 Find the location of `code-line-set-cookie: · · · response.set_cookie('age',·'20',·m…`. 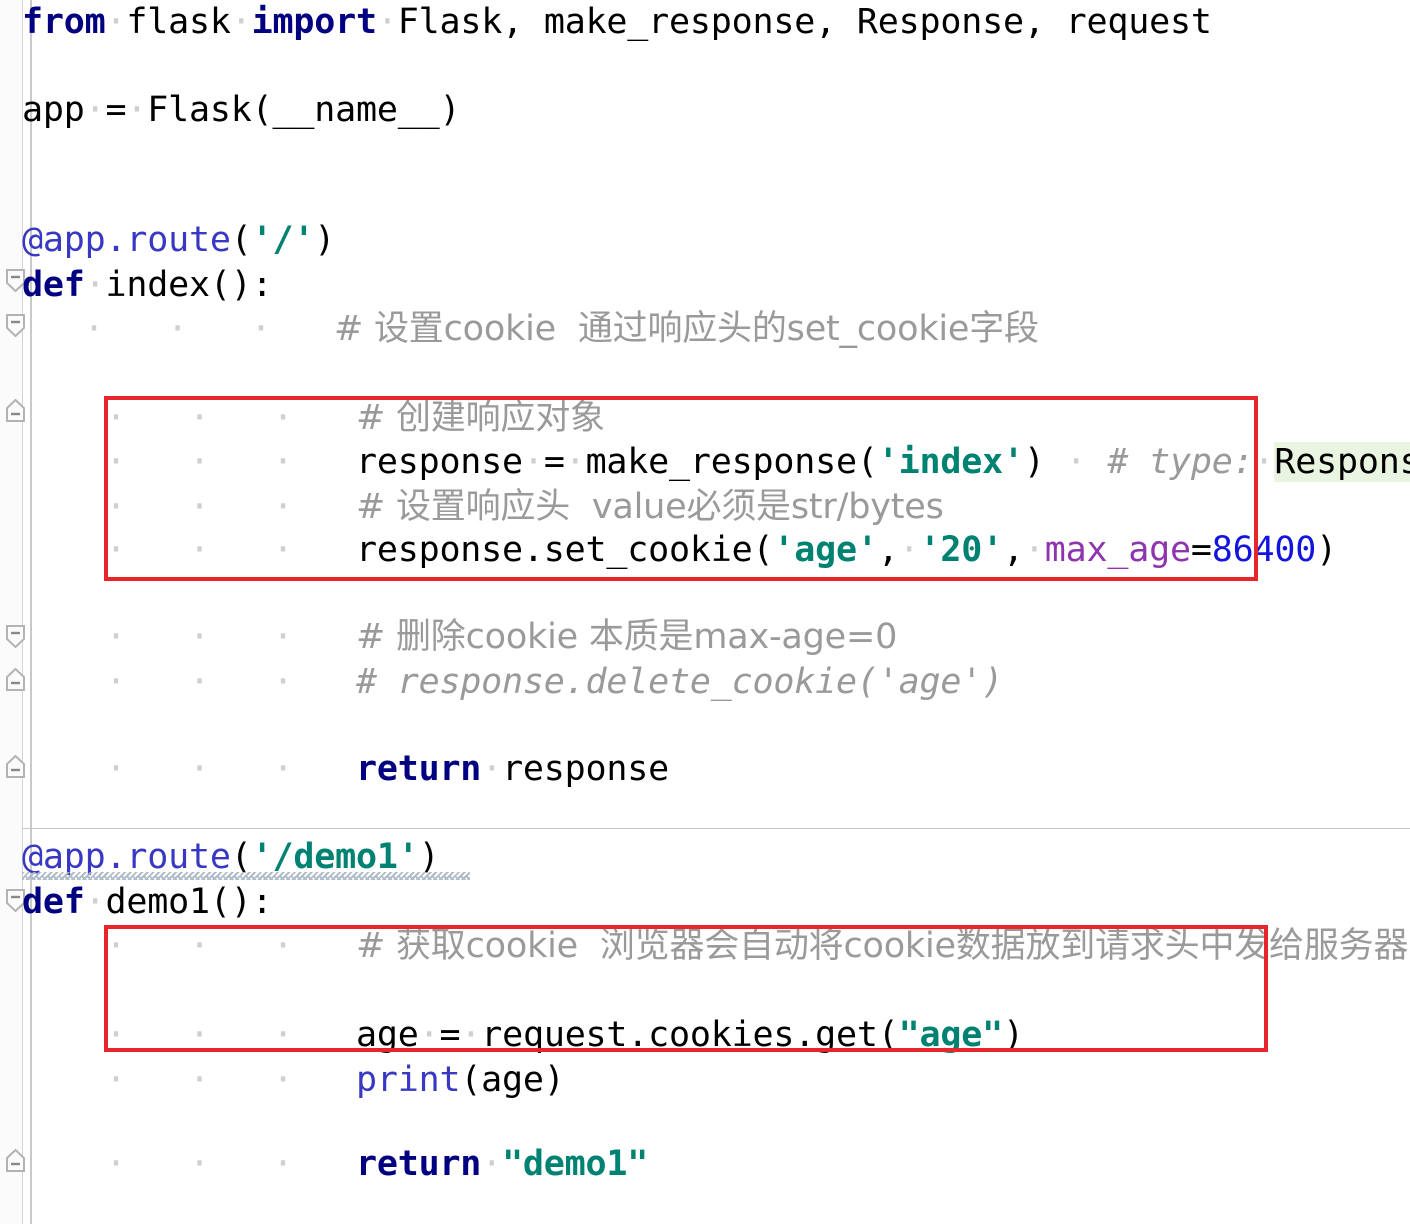

code-line-set-cookie: · · · response.set_cookie('age',·'20',·m… is located at coordinates (679, 550).